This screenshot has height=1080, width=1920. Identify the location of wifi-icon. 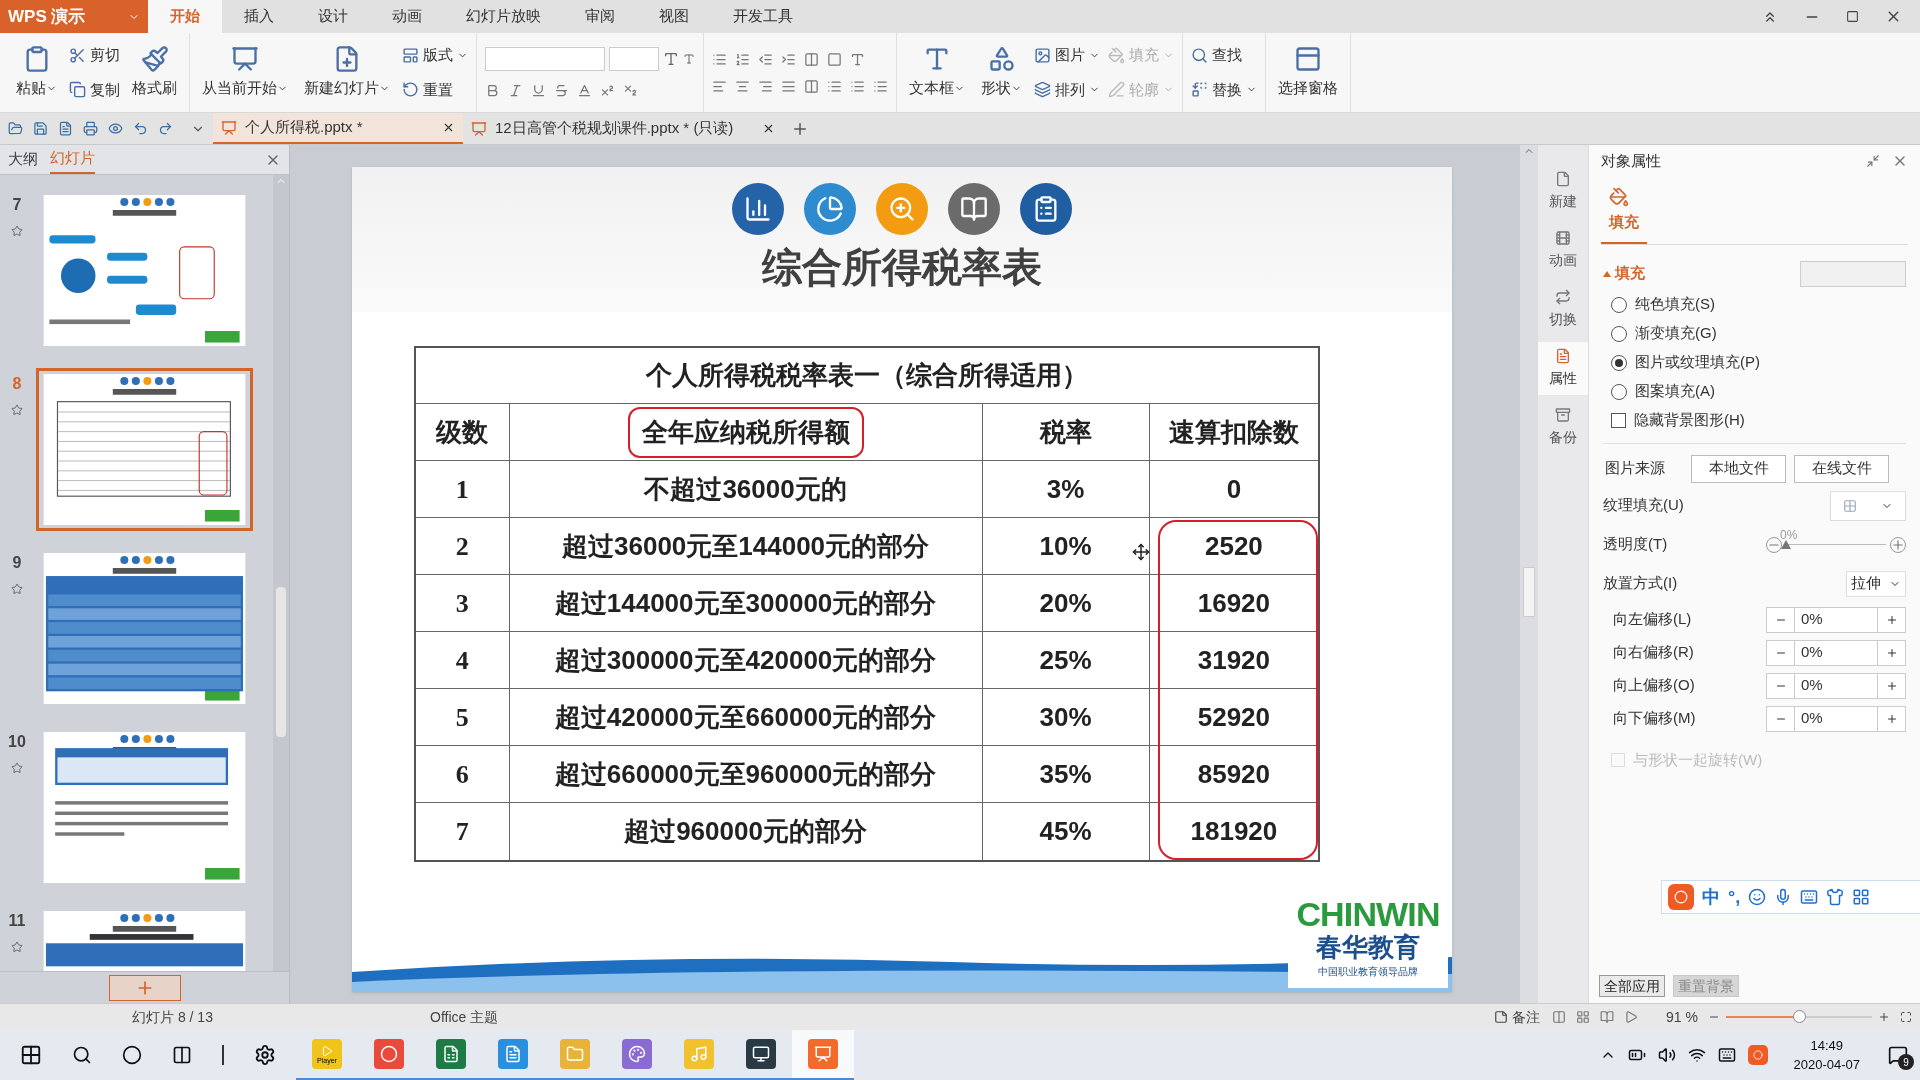
(1696, 1055).